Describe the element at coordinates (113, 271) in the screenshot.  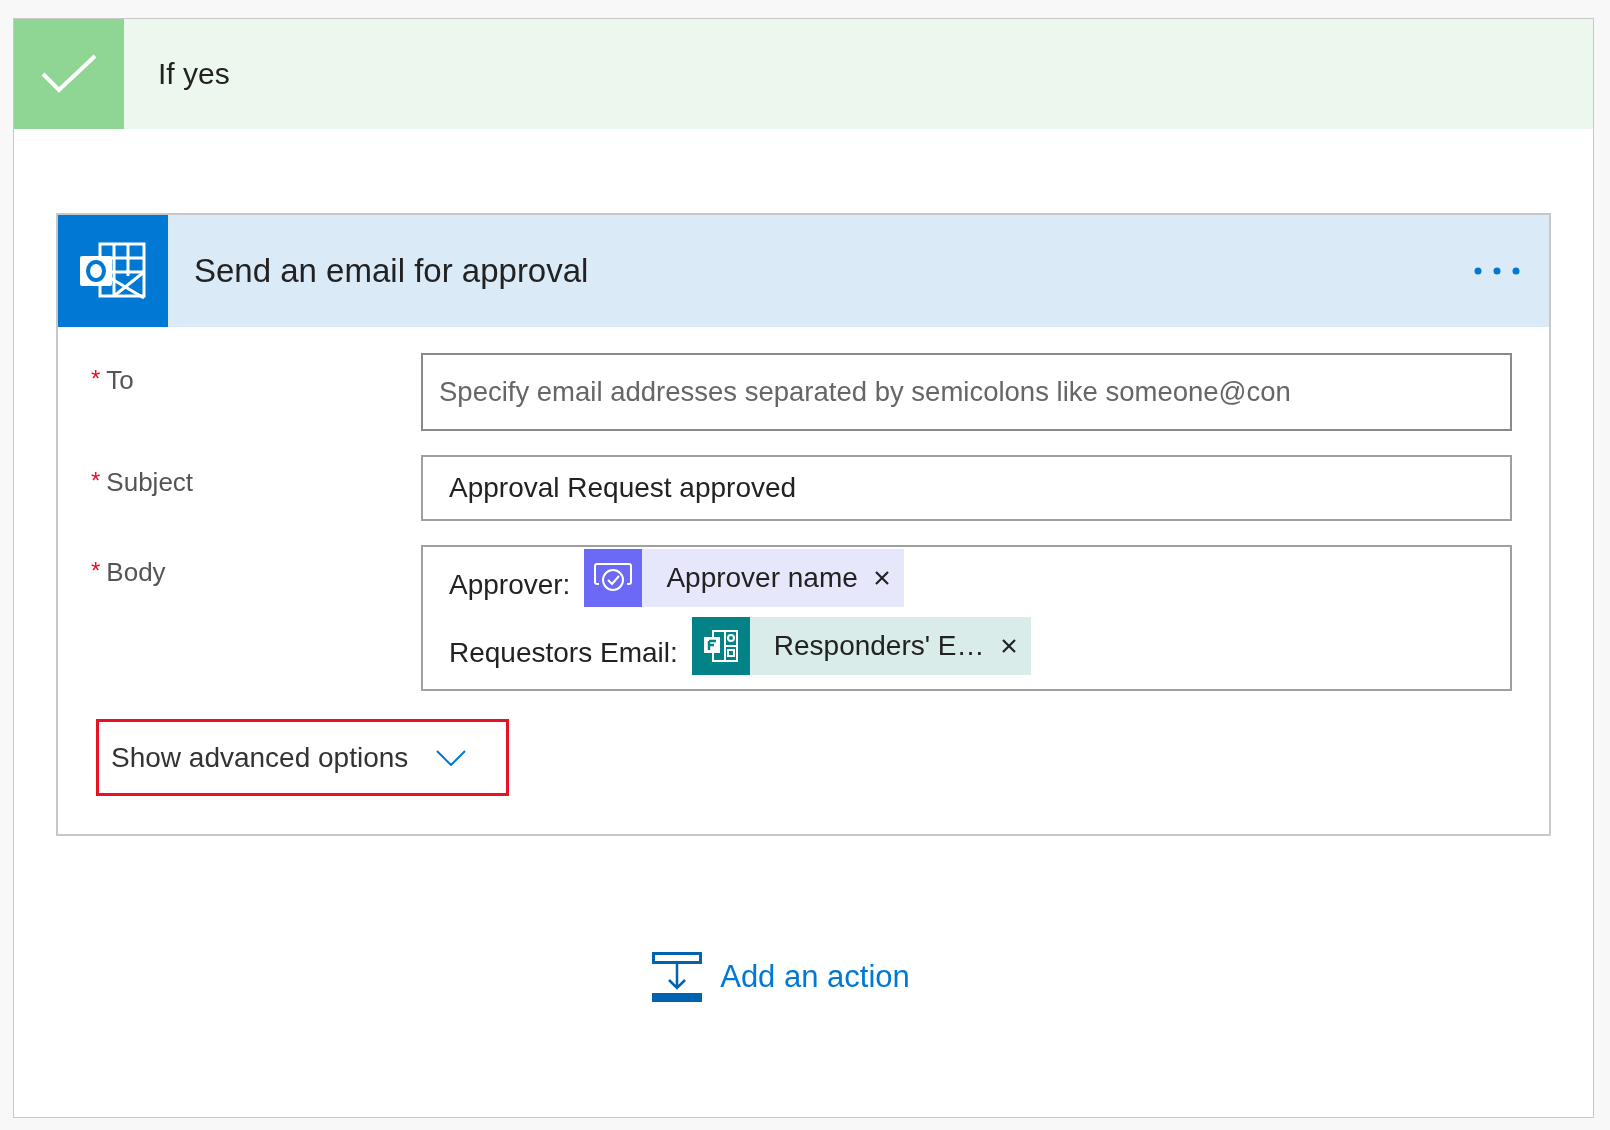
I see `mail-calendar-icon` at that location.